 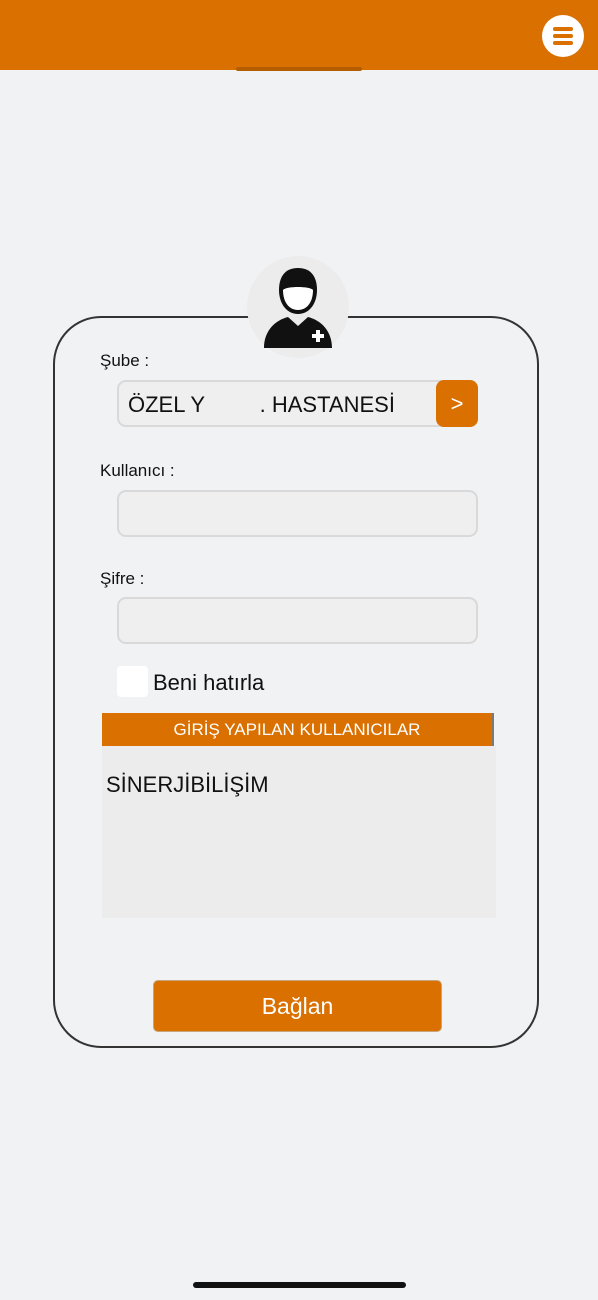 I want to click on username-field, so click(x=297, y=513).